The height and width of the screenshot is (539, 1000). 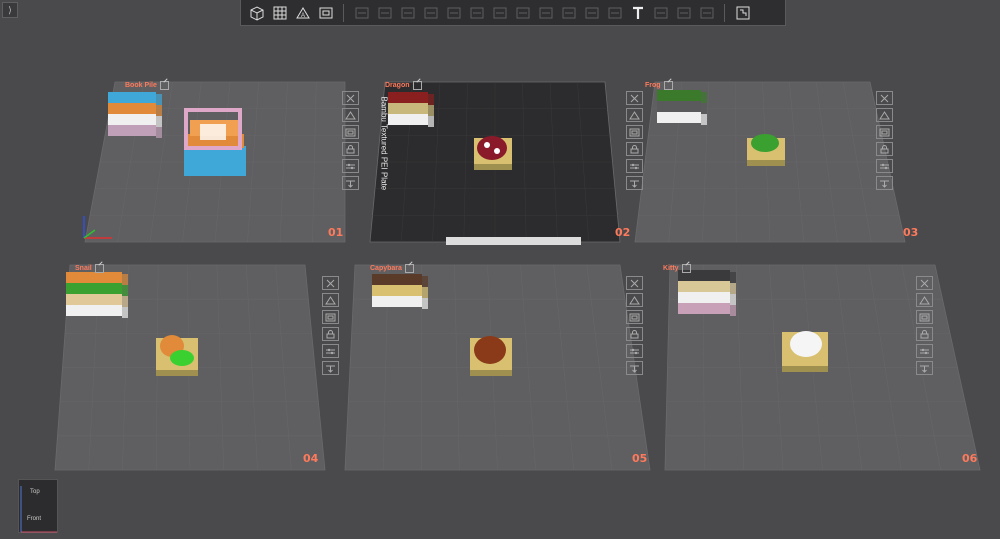 What do you see at coordinates (911, 232) in the screenshot?
I see `plate-number: 03` at bounding box center [911, 232].